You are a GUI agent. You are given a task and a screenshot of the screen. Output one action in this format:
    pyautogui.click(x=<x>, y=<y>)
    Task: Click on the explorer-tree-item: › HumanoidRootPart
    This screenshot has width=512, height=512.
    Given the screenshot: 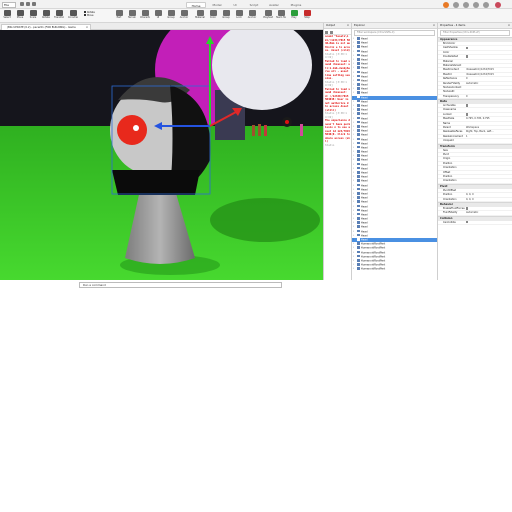 What is the action you would take?
    pyautogui.click(x=394, y=269)
    